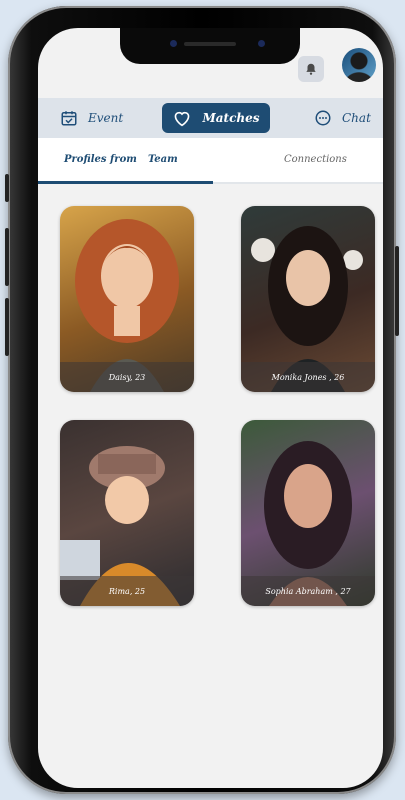 The width and height of the screenshot is (405, 800). Describe the element at coordinates (182, 119) in the screenshot. I see `heart-icon` at that location.